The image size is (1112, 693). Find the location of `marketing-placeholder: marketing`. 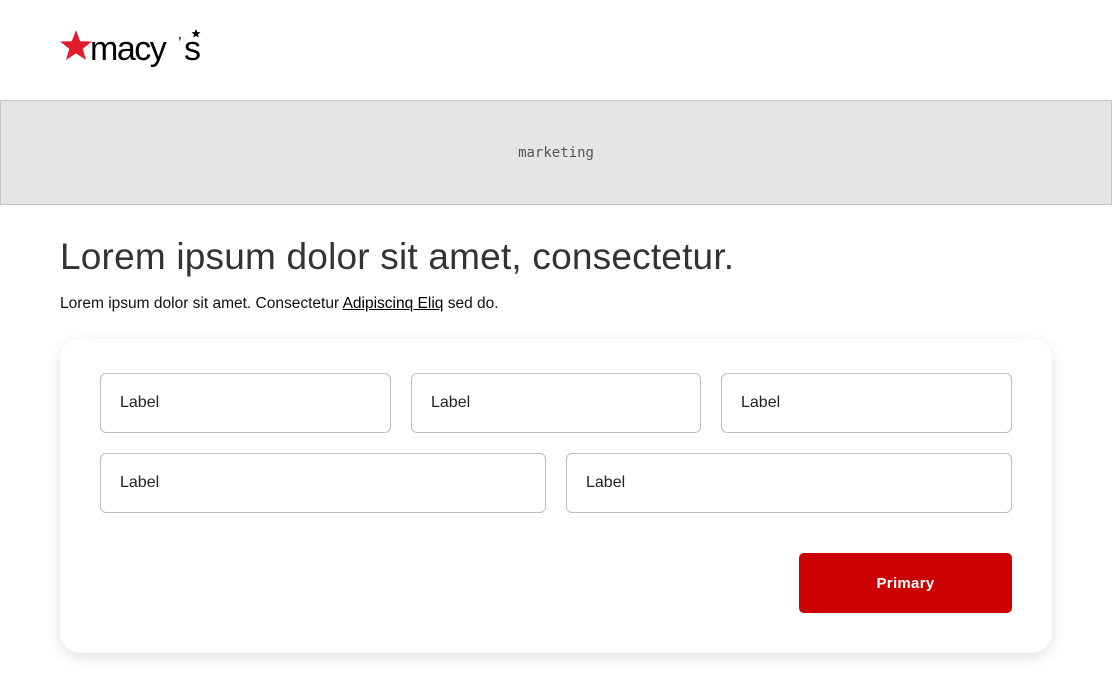

marketing-placeholder: marketing is located at coordinates (556, 152).